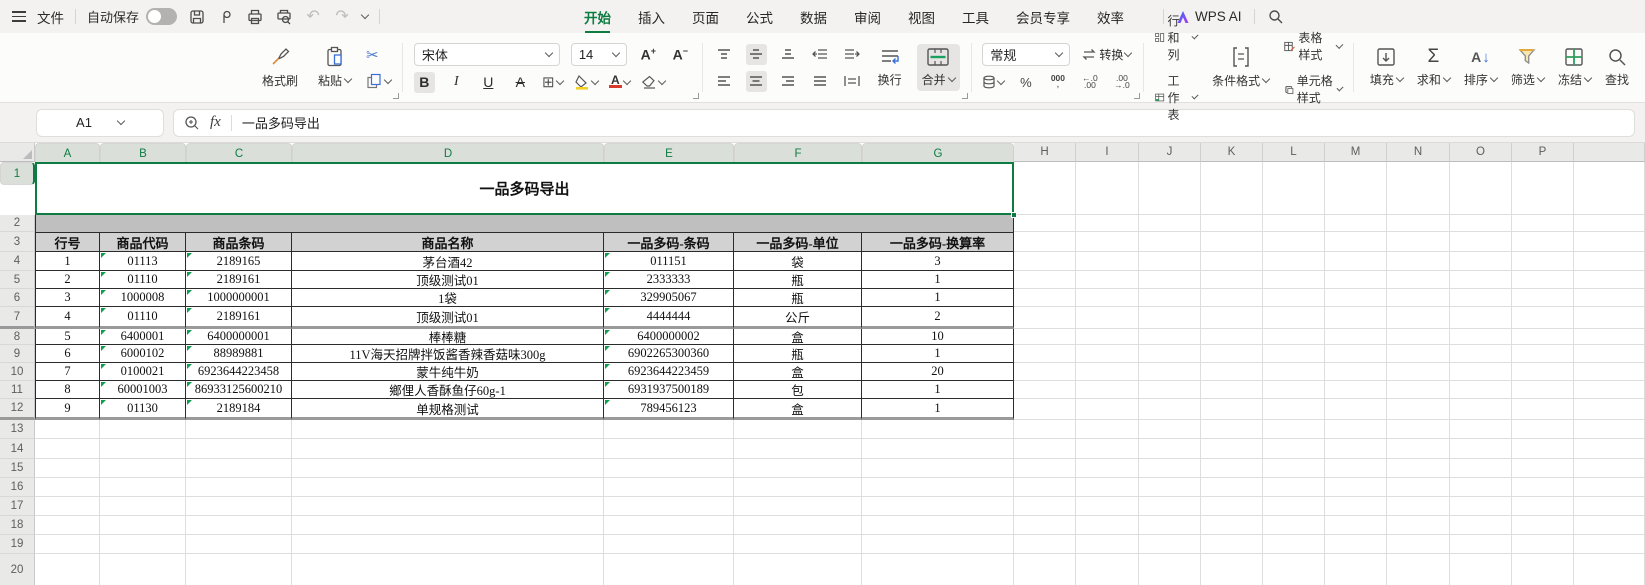 This screenshot has height=585, width=1645. What do you see at coordinates (19, 16) in the screenshot?
I see `hamburger-menu-icon` at bounding box center [19, 16].